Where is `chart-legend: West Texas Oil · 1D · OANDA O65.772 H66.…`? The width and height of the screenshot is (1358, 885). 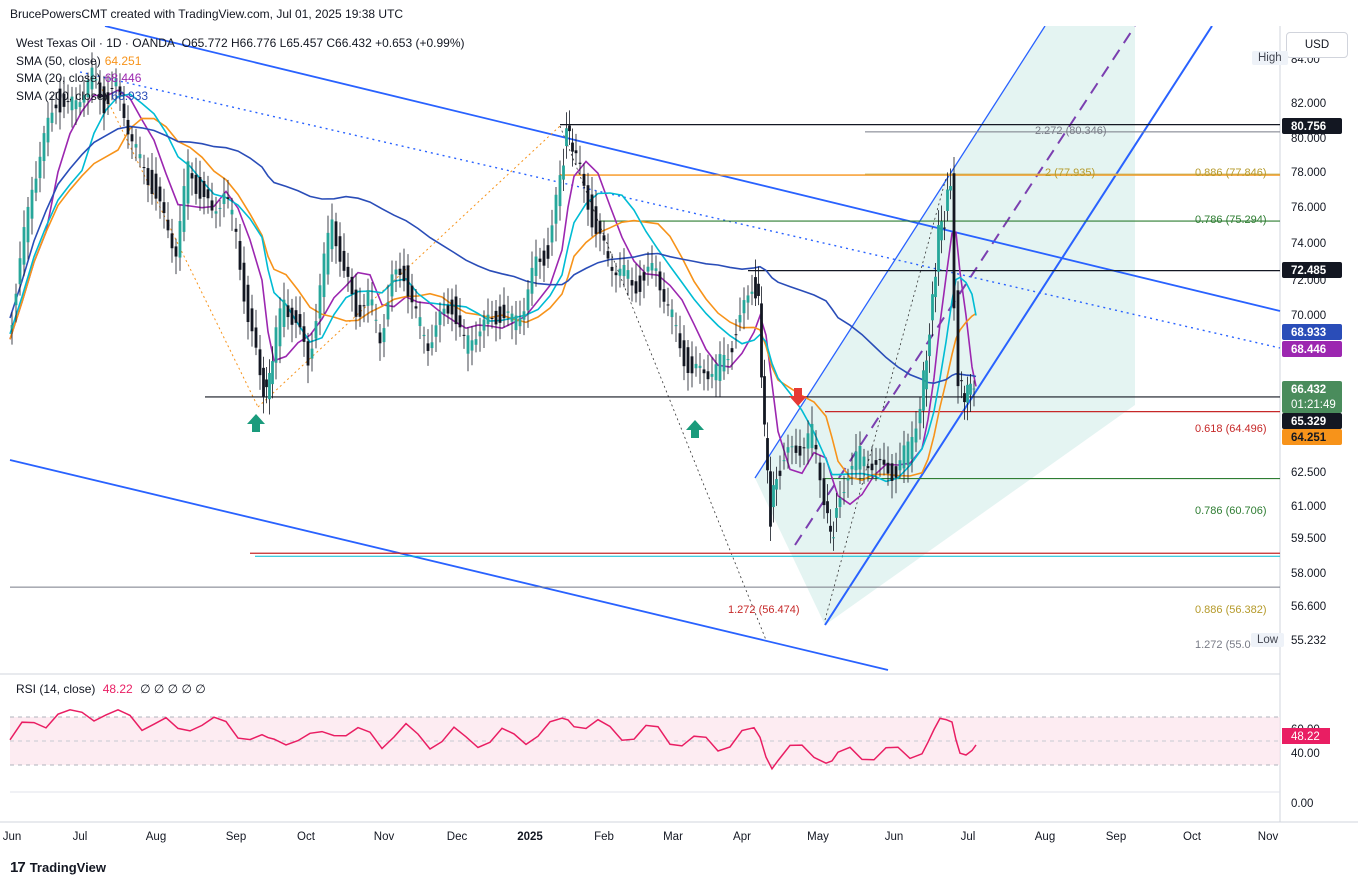
chart-legend: West Texas Oil · 1D · OANDA O65.772 H66.… is located at coordinates (240, 70).